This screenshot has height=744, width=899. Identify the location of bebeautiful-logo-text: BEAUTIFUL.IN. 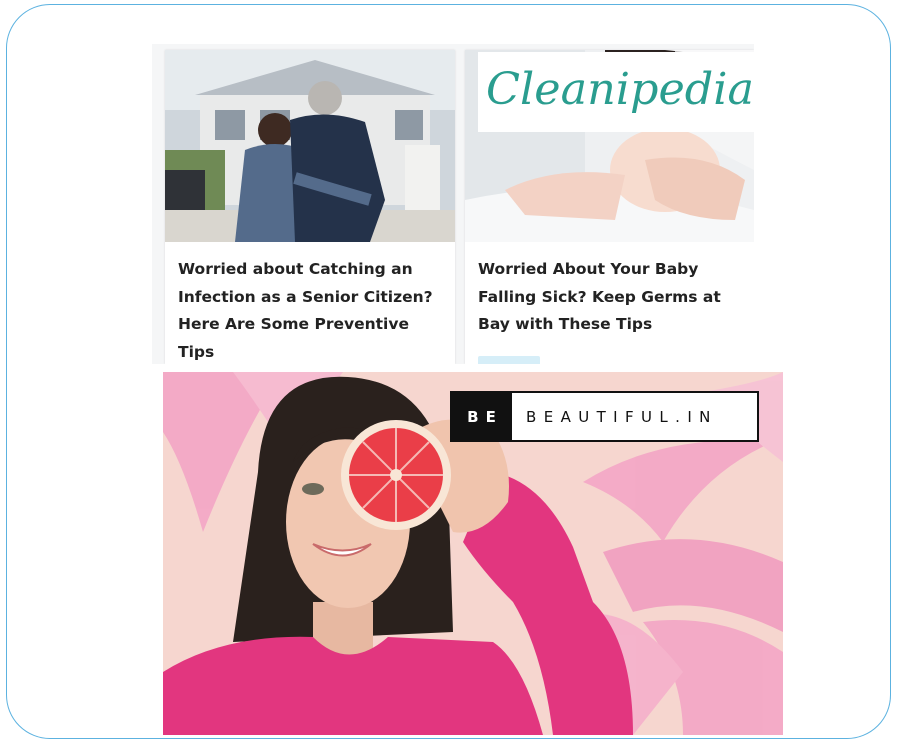
(622, 416).